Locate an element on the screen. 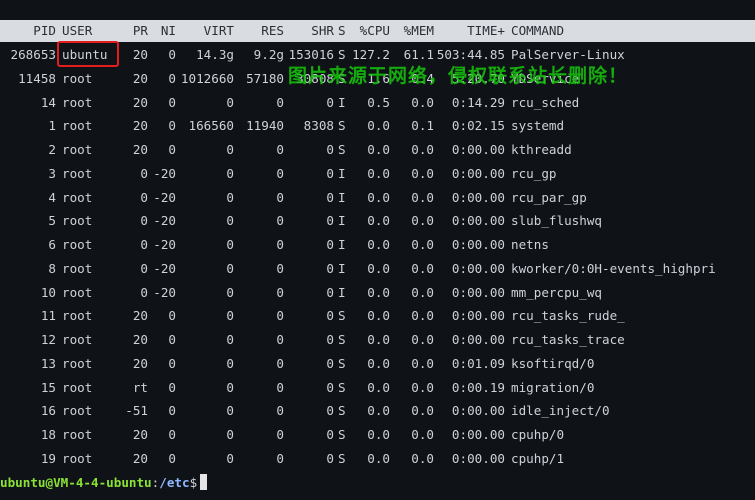  cell-pid: 15 is located at coordinates (48, 387).